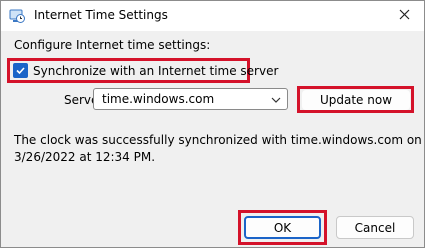  Describe the element at coordinates (85, 157) in the screenshot. I see `status-text-line2: 3/26/2022 at 12:34 PM.` at that location.